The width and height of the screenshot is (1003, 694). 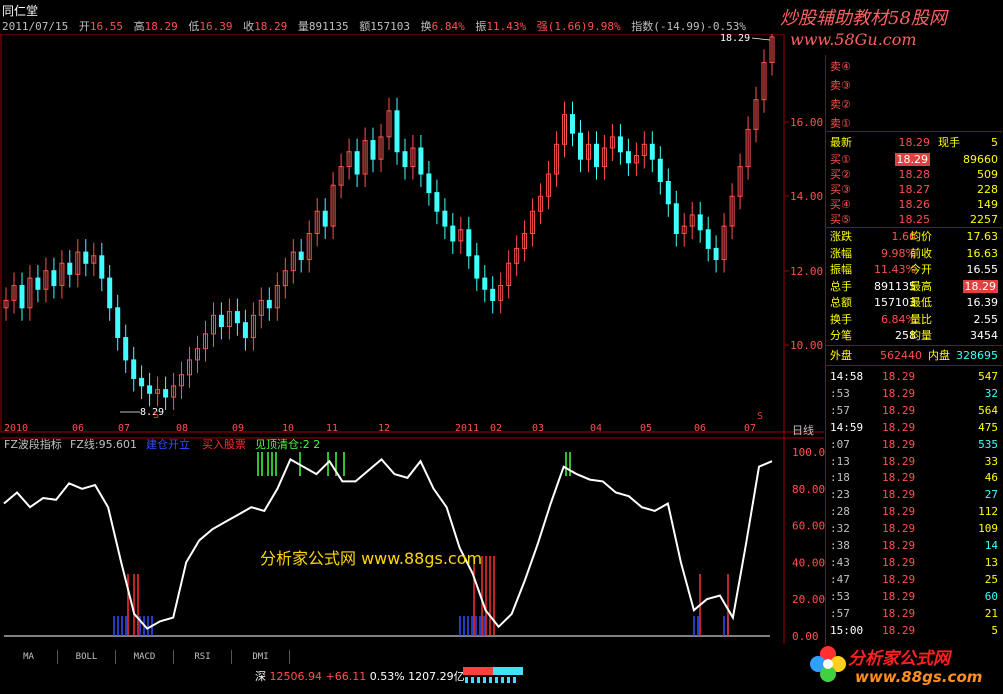 I want to click on indicator-tick: 100.00, so click(x=808, y=452).